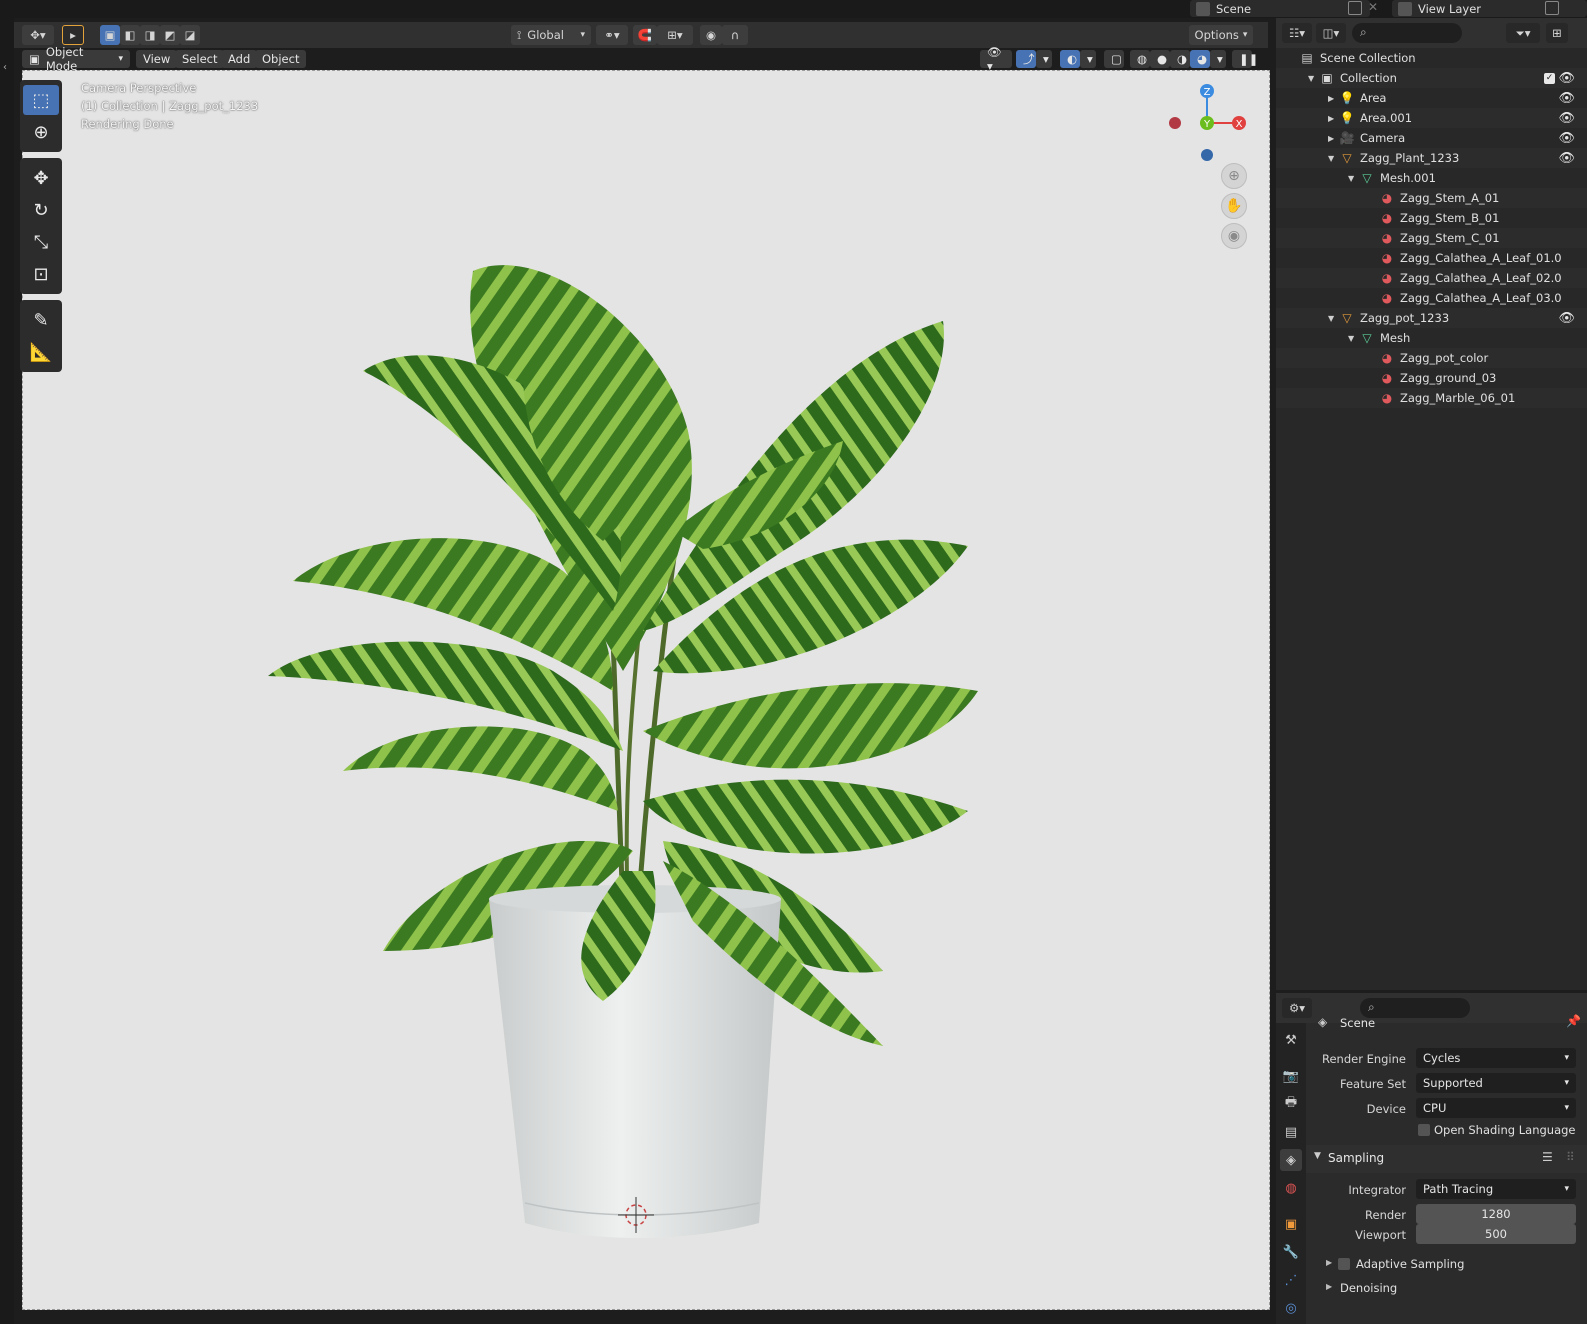 This screenshot has height=1324, width=1587. I want to click on select-box-icon: ⬚, so click(41, 100).